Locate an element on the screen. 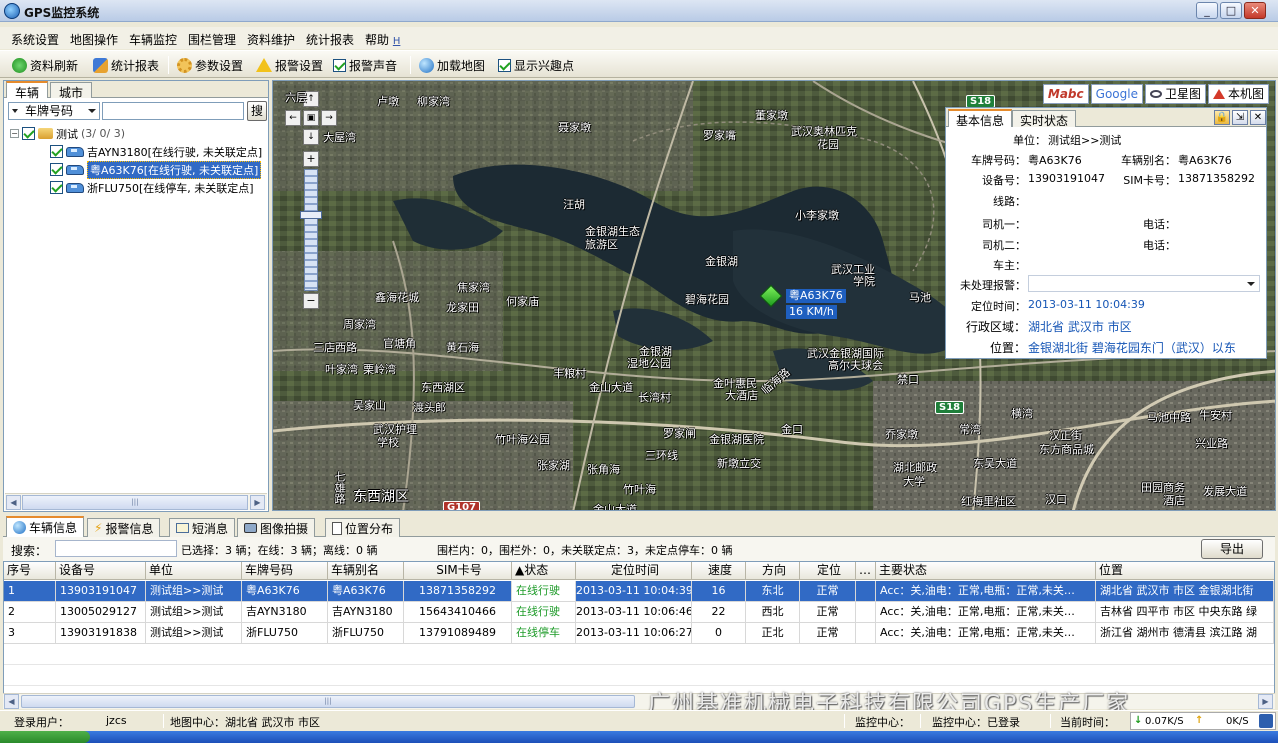 This screenshot has height=743, width=1278. pan-left-icon: ← is located at coordinates (293, 118).